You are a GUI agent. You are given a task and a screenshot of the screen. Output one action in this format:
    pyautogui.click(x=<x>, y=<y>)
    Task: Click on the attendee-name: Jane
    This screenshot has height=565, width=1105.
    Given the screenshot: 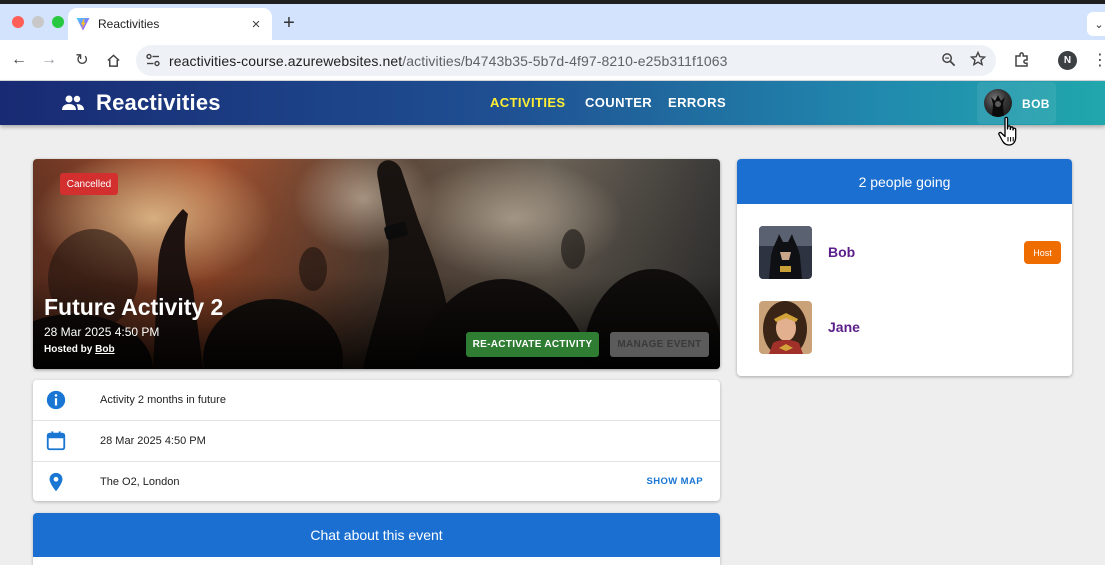 What is the action you would take?
    pyautogui.click(x=844, y=327)
    